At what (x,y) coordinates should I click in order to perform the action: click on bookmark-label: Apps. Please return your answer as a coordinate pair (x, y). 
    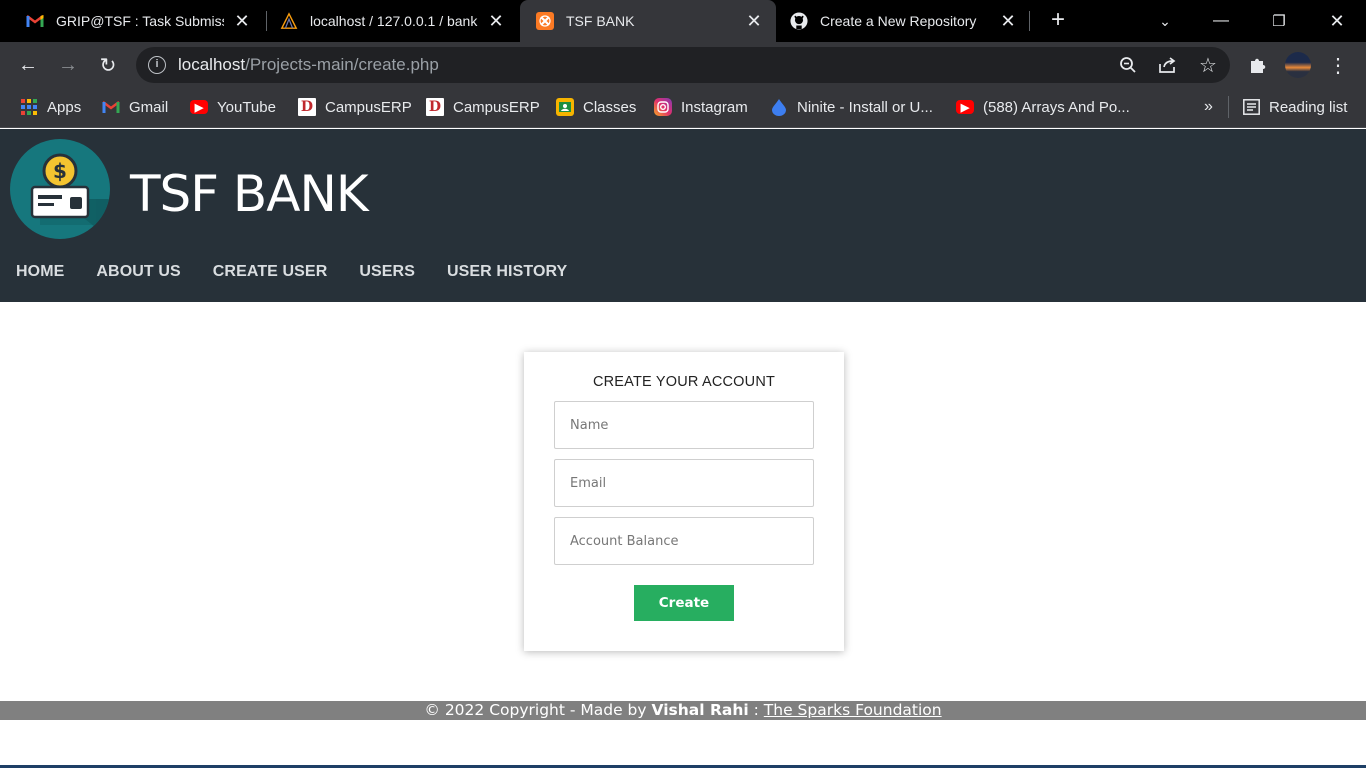
    Looking at the image, I should click on (64, 107).